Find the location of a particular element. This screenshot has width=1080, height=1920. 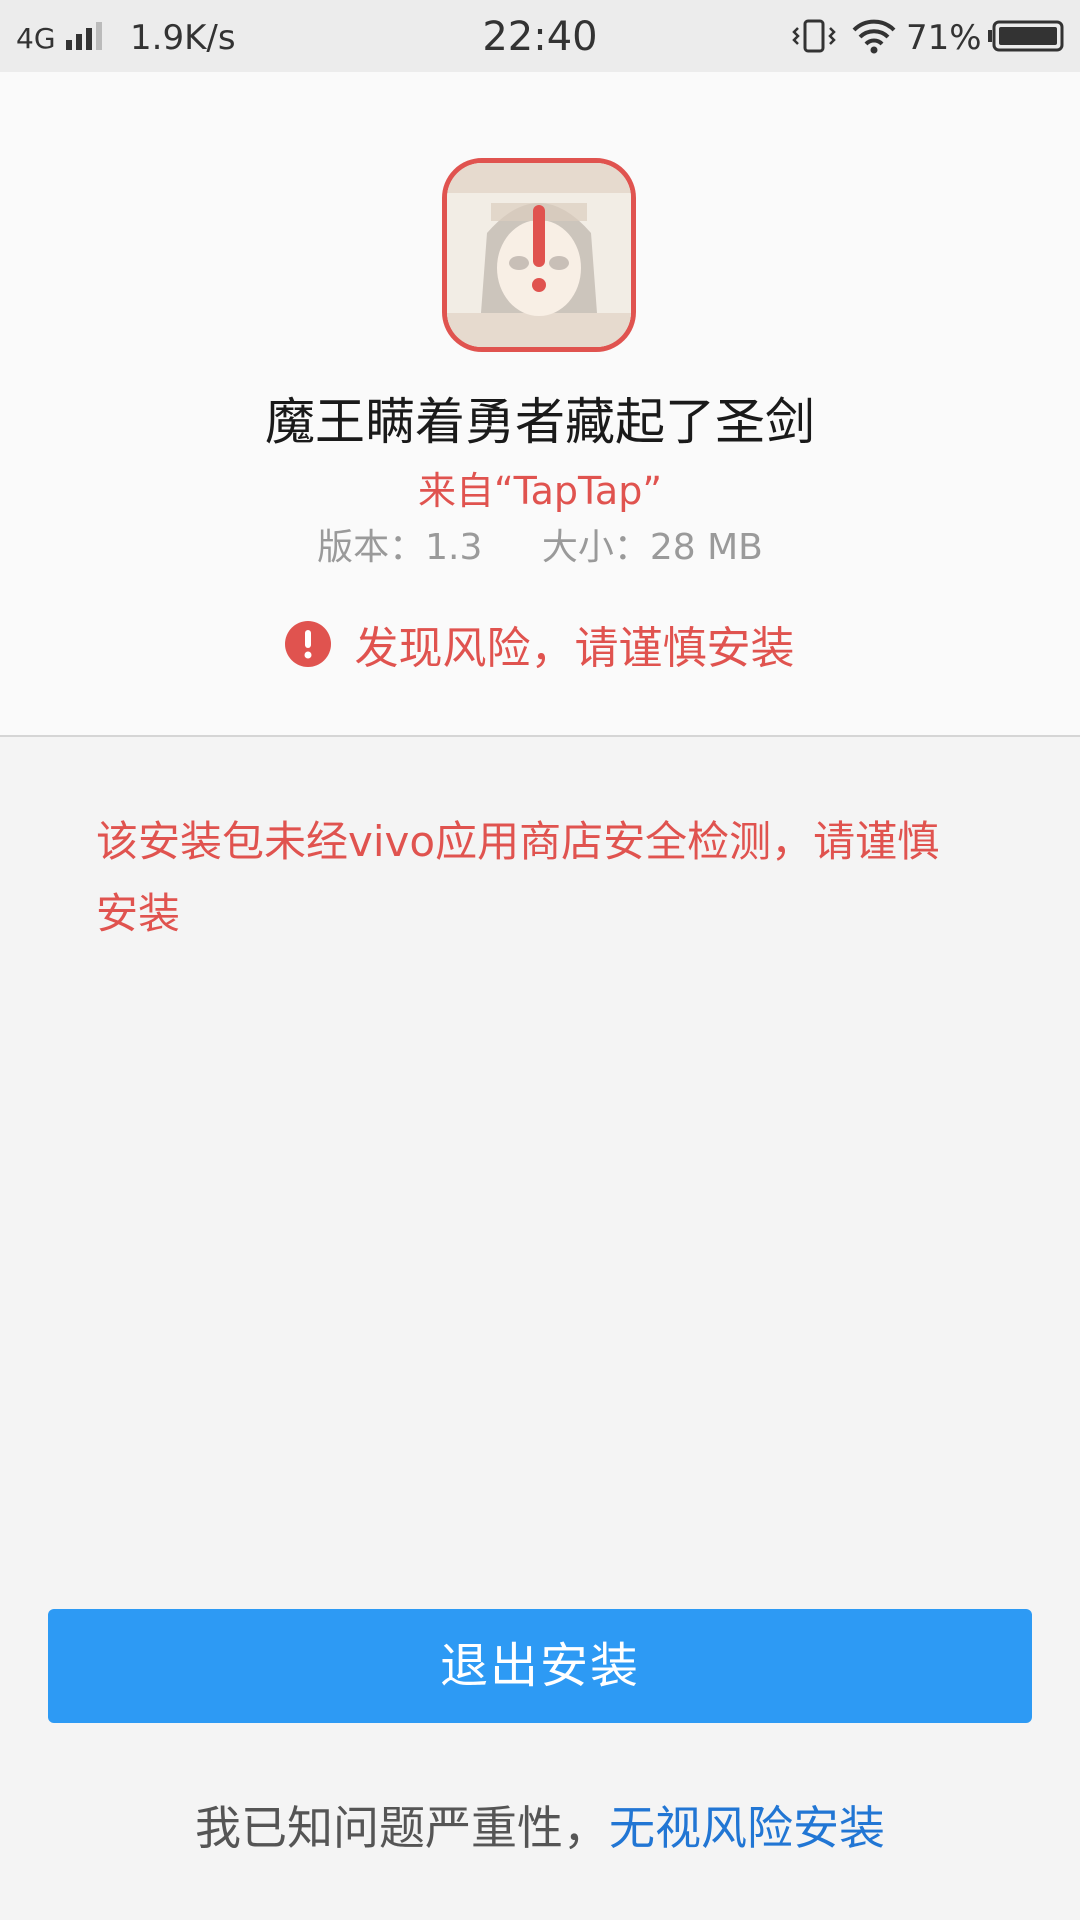

ignore-risk-install-link: 无视风险安装 is located at coordinates (747, 1828).